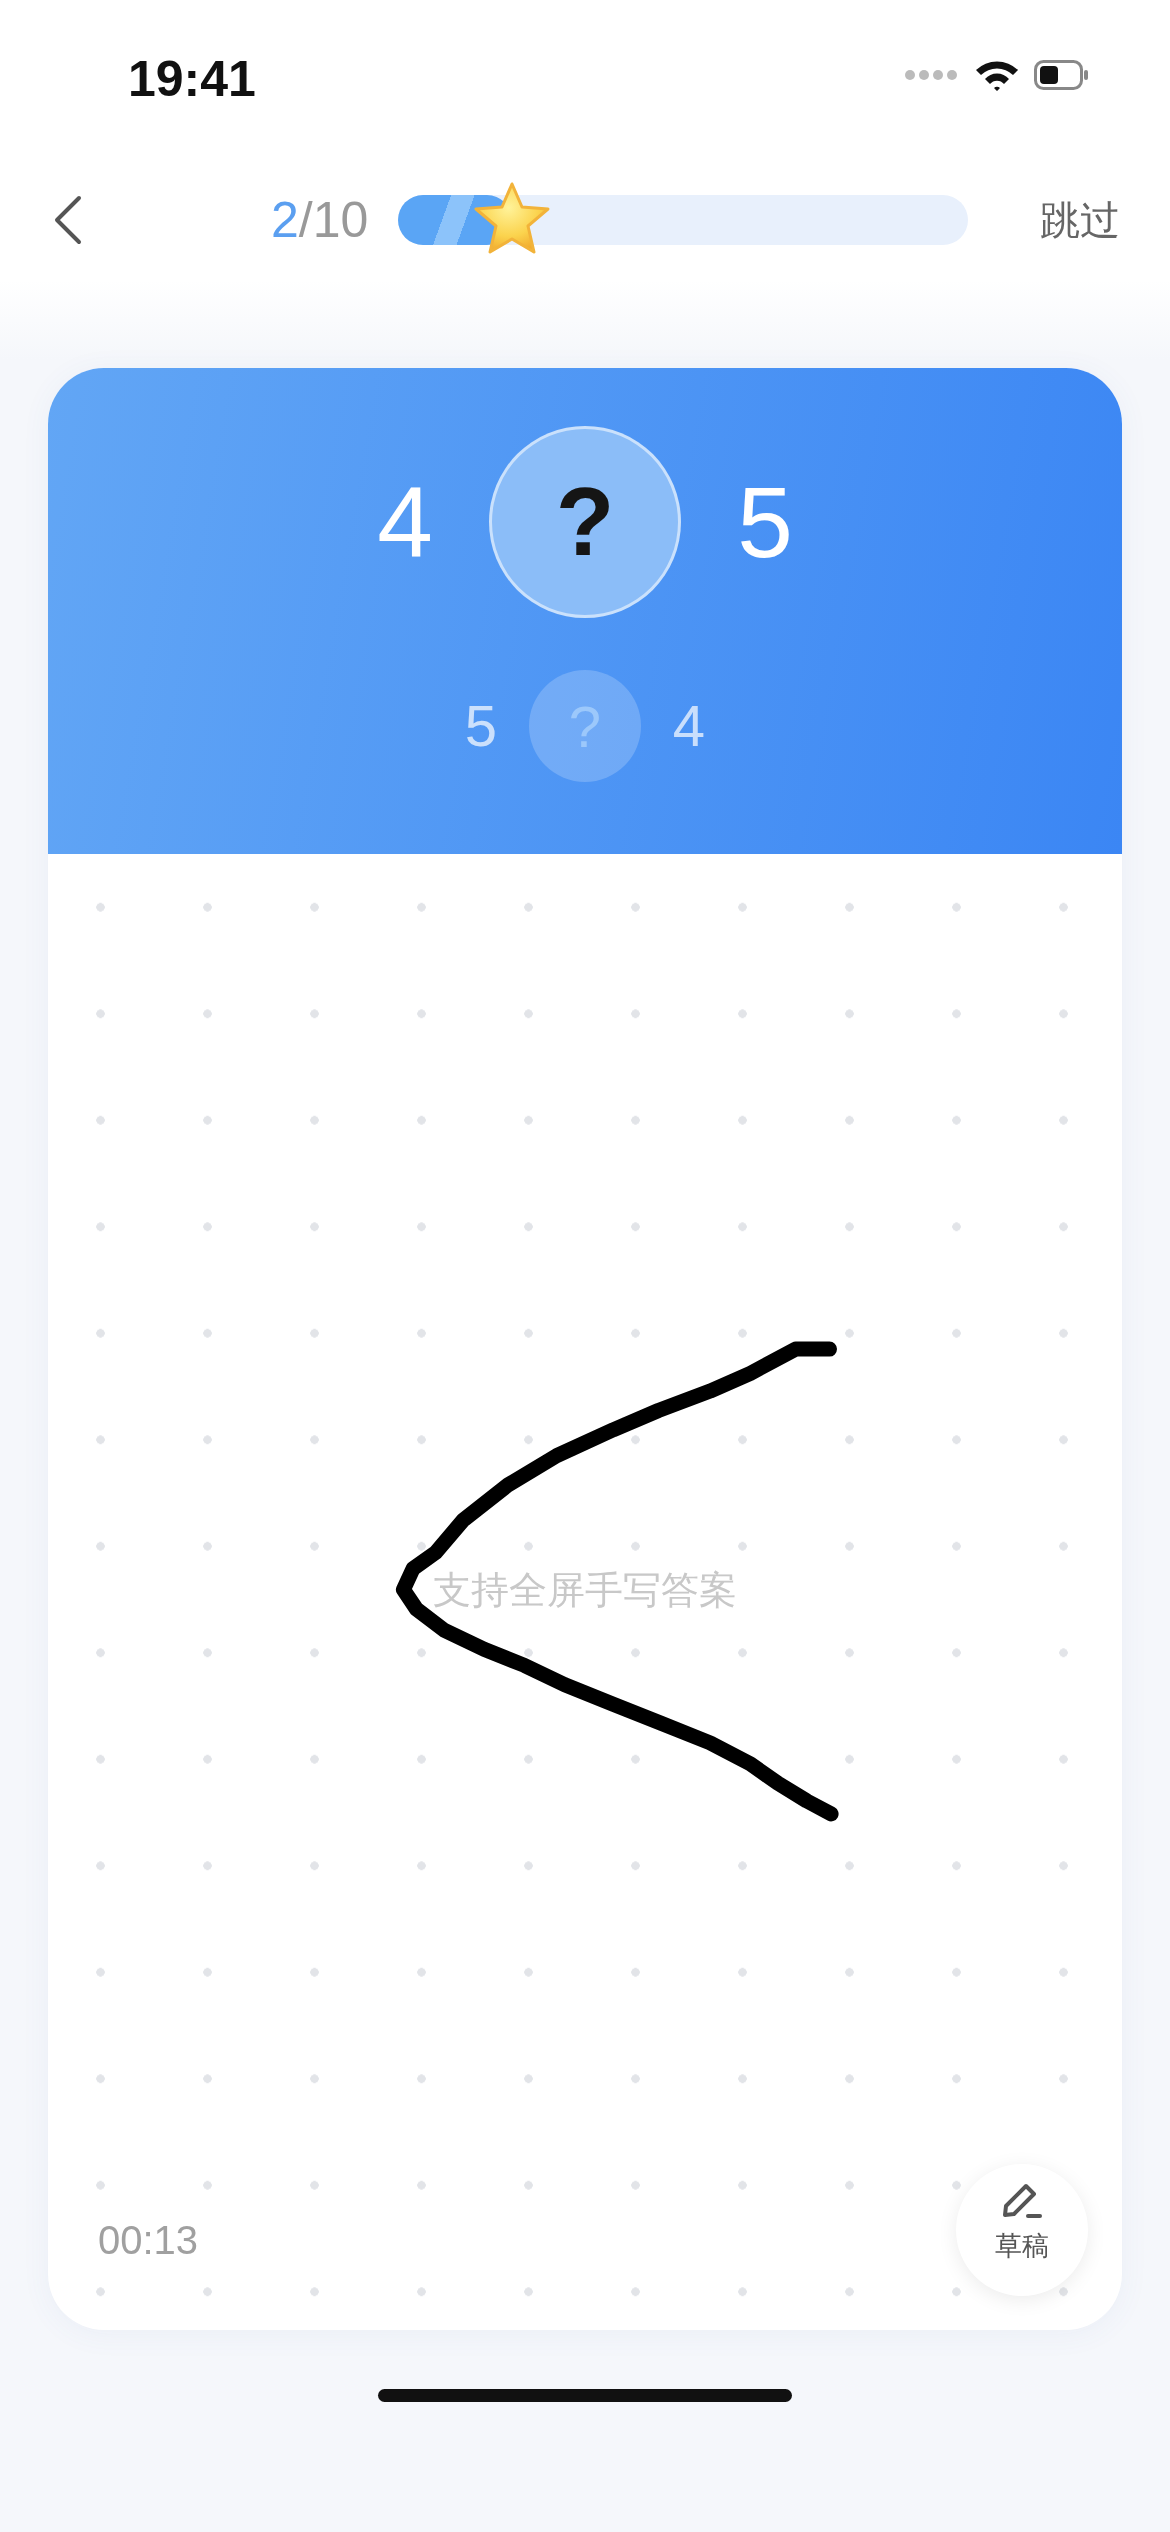  I want to click on progress-count: 2/10, so click(320, 220).